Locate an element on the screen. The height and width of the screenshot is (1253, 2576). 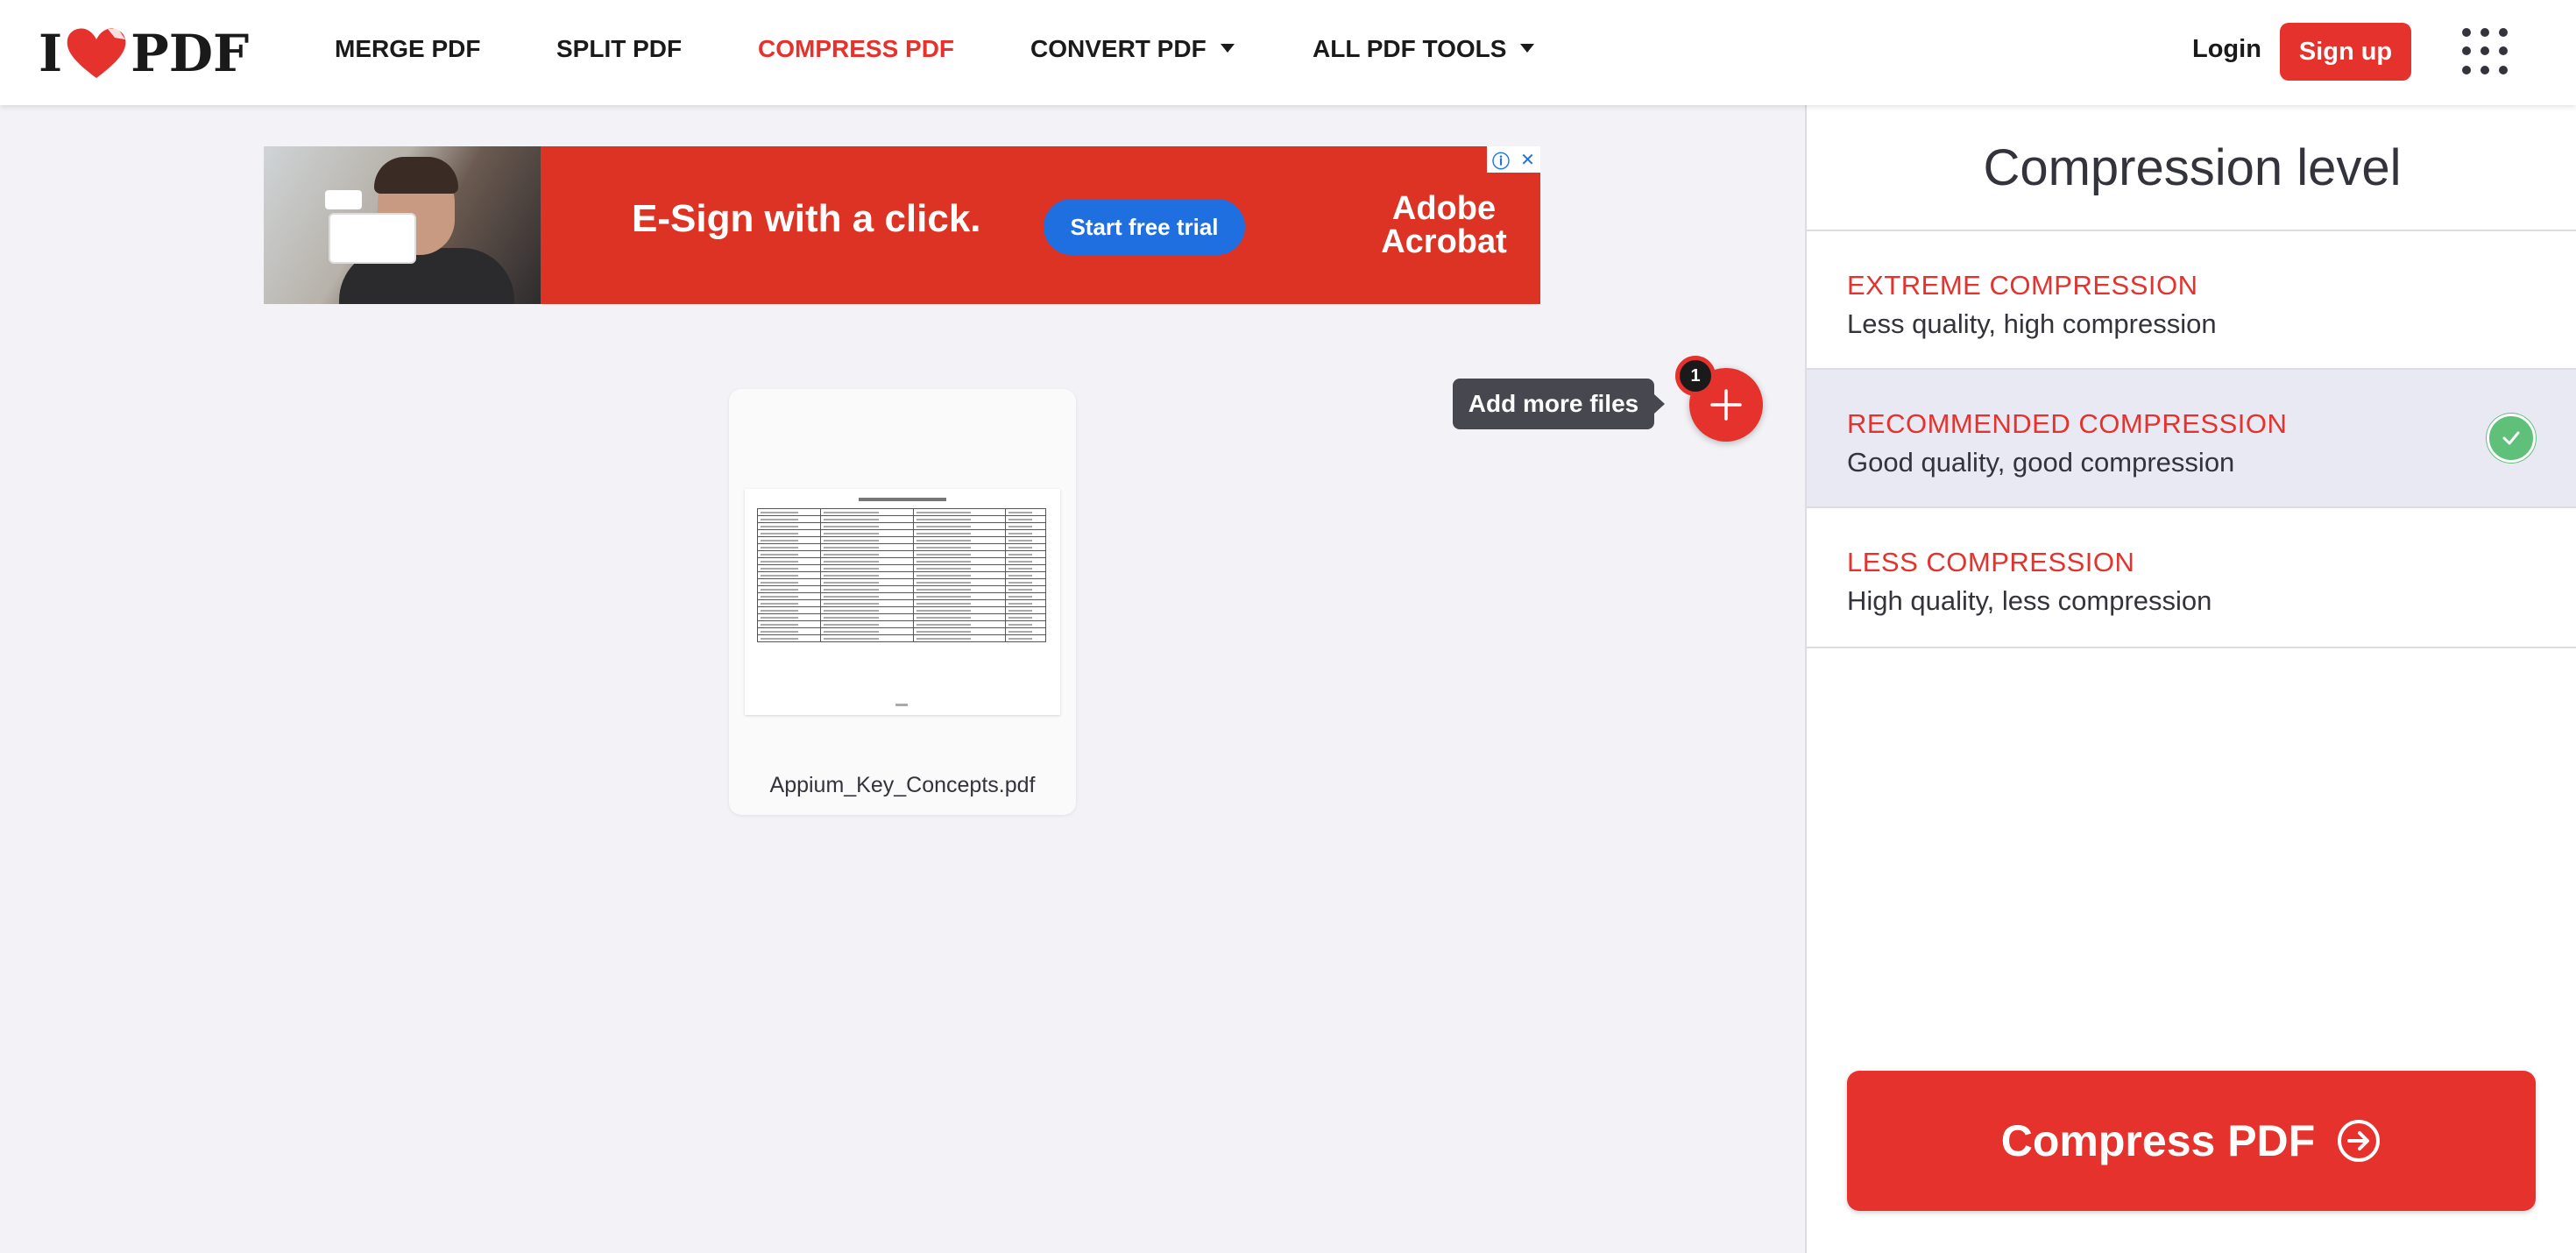
logo-text-i: I is located at coordinates (51, 53).